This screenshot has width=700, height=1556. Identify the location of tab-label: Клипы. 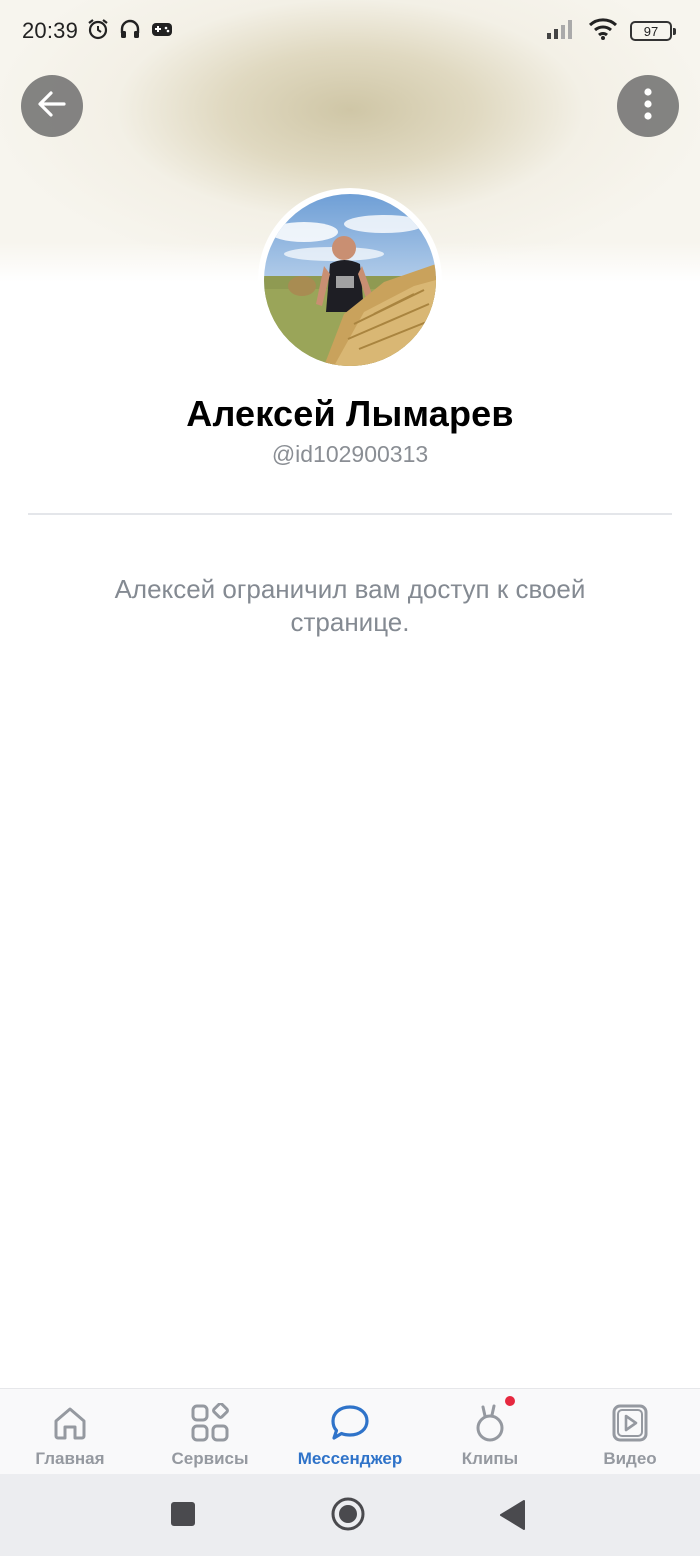
(490, 1458).